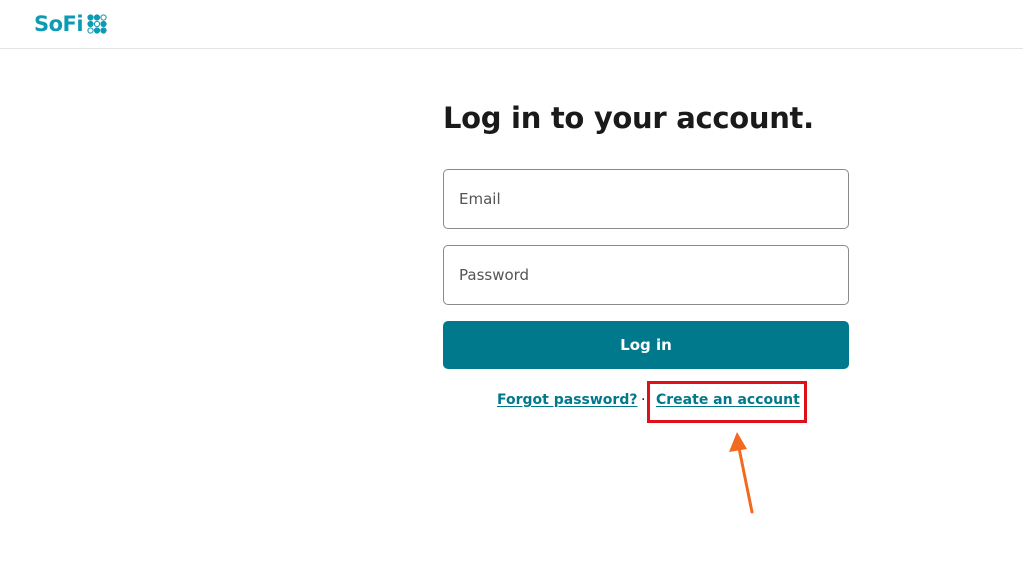  Describe the element at coordinates (511, 24) in the screenshot. I see `top-header: SoFi` at that location.